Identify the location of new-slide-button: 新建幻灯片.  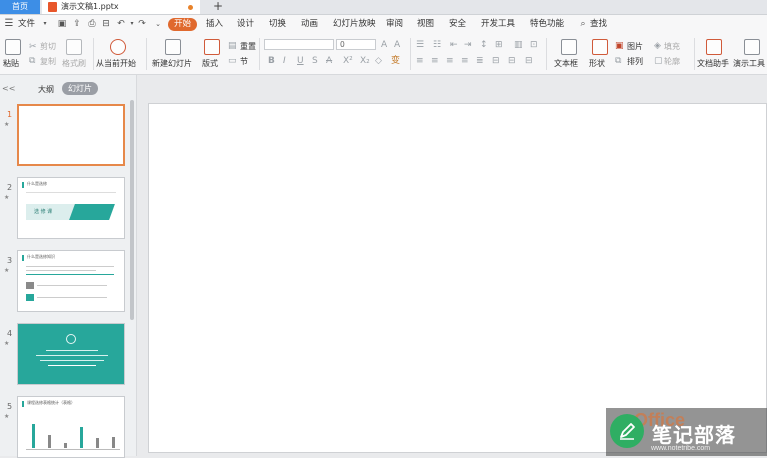
(172, 63).